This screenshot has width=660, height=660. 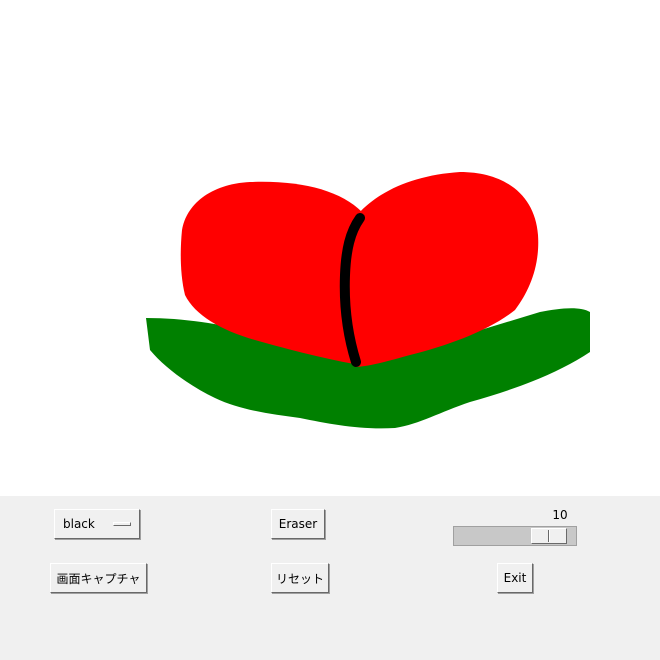 I want to click on pen-size-slider, so click(x=515, y=536).